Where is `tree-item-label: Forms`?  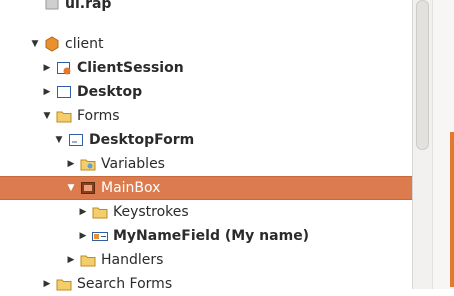
tree-item-label: Forms is located at coordinates (98, 116).